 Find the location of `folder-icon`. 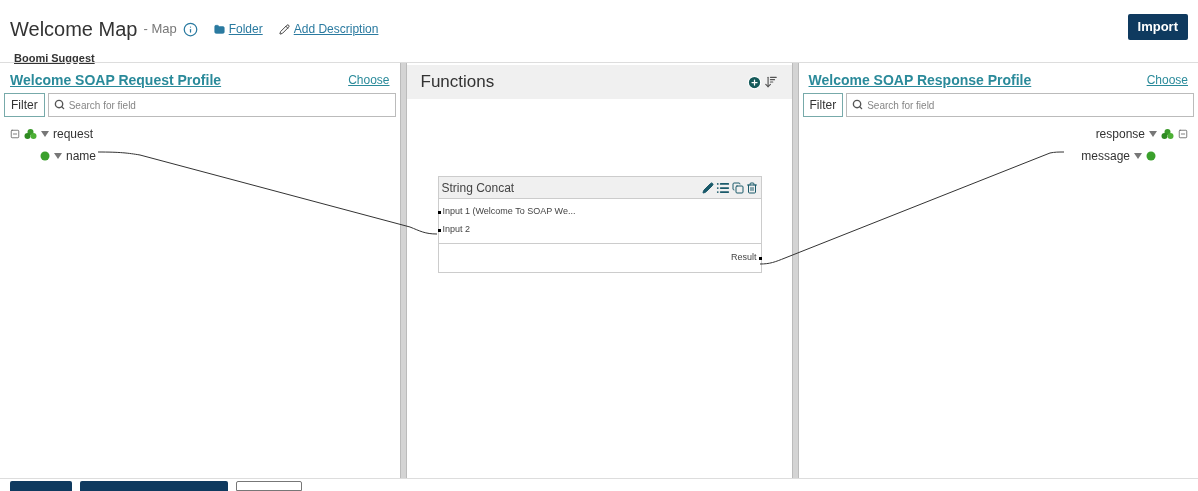

folder-icon is located at coordinates (219, 29).